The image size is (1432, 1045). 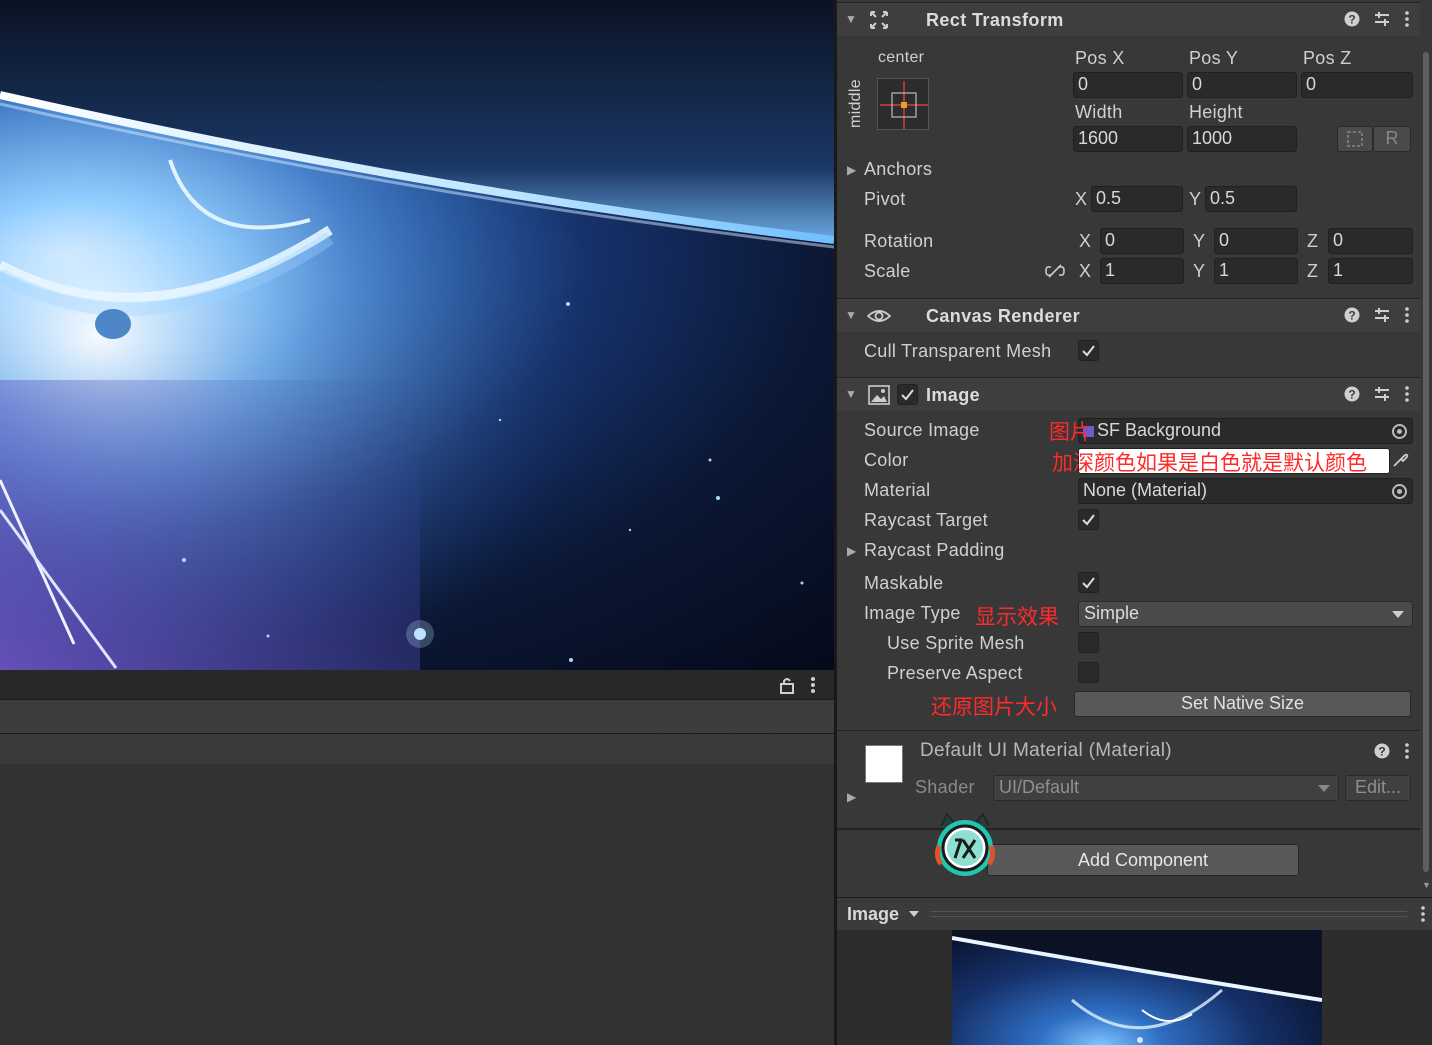 I want to click on maskable-checkbox, so click(x=1088, y=582).